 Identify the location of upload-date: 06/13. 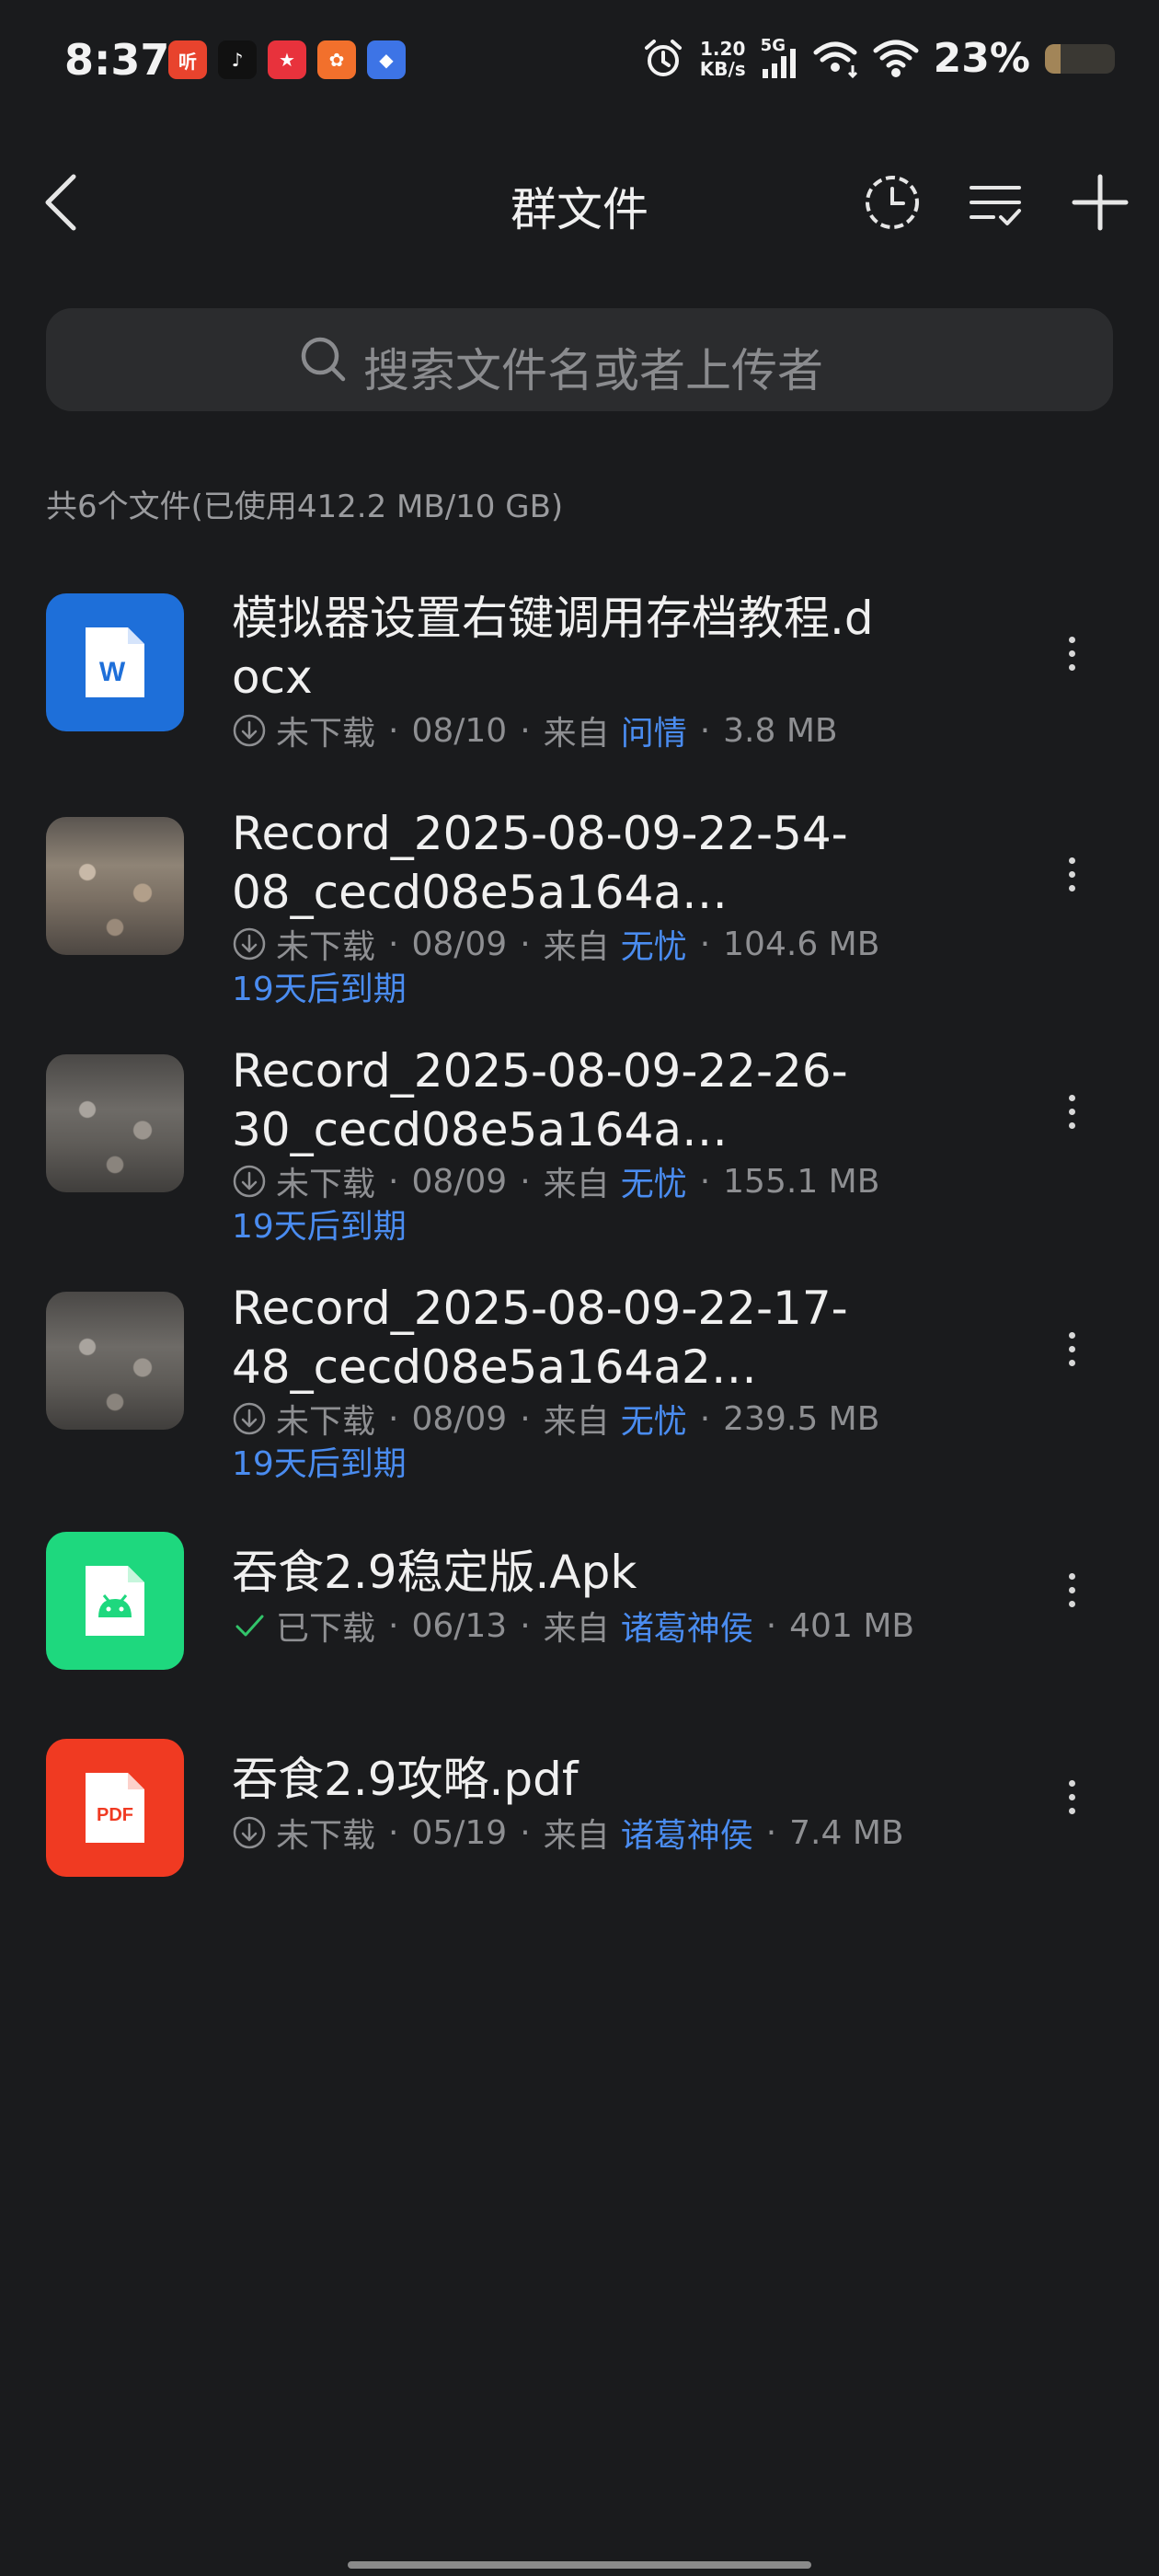
(459, 1625).